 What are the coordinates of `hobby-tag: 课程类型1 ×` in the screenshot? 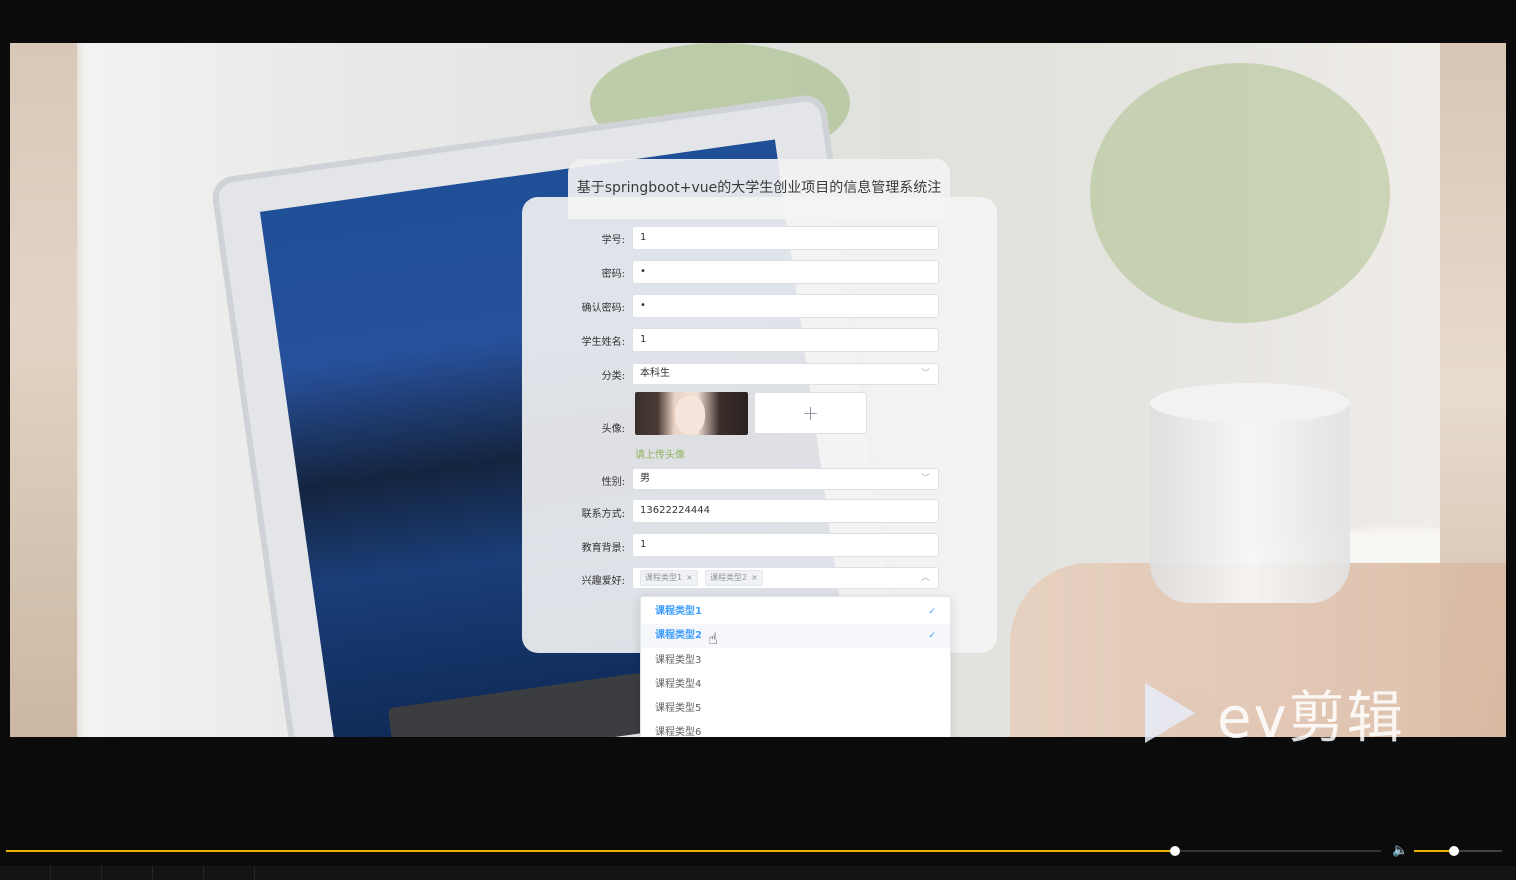 It's located at (669, 578).